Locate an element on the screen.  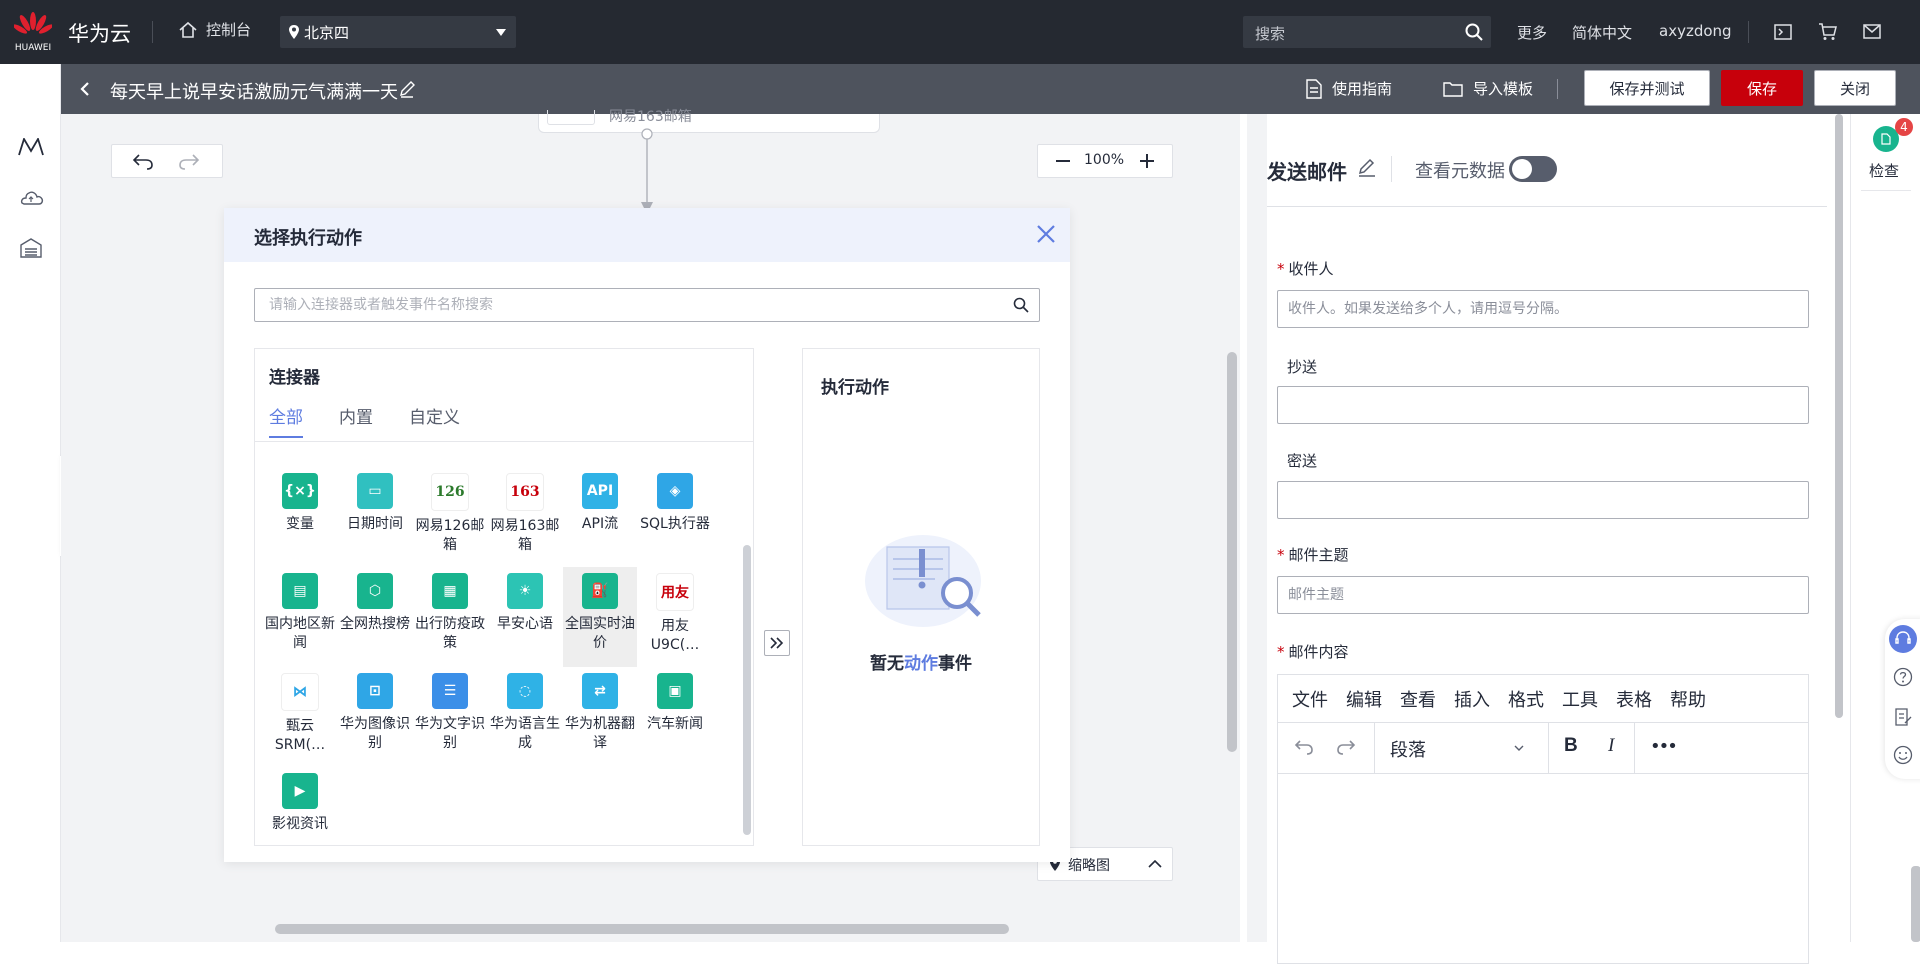
connector-item: ⬡ 全网热搜榜 is located at coordinates (375, 617).